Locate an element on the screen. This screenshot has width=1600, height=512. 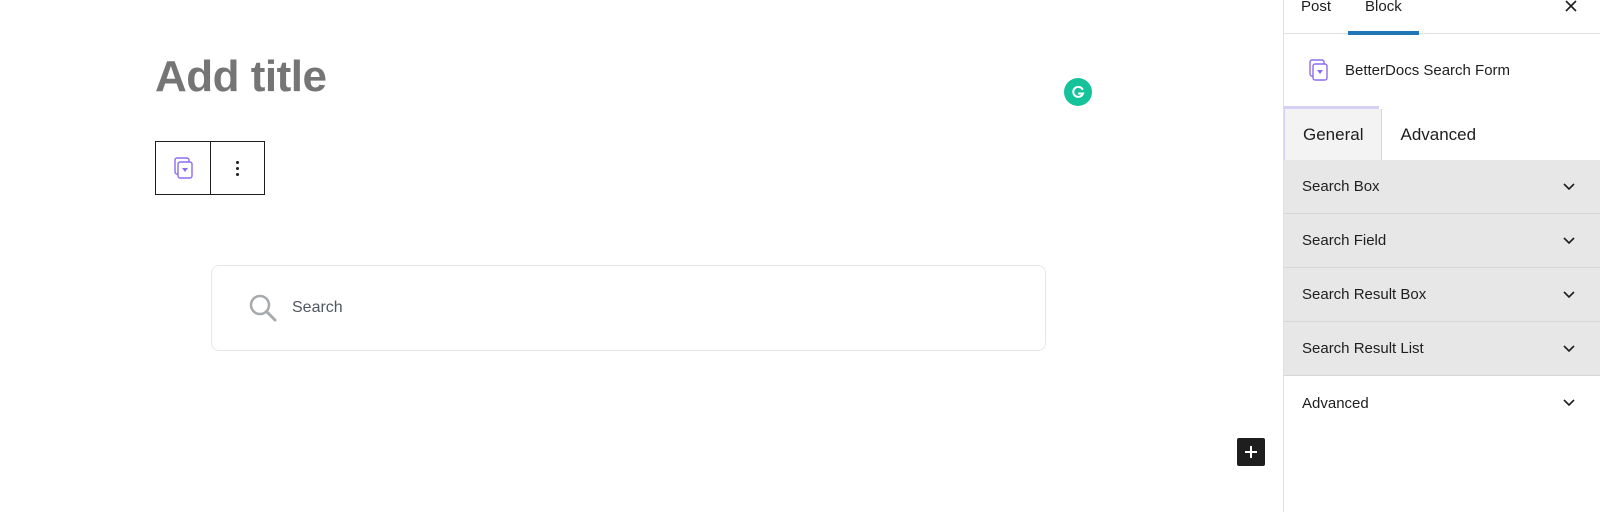
panel-search-result-box: Search Result Box is located at coordinates (1442, 295).